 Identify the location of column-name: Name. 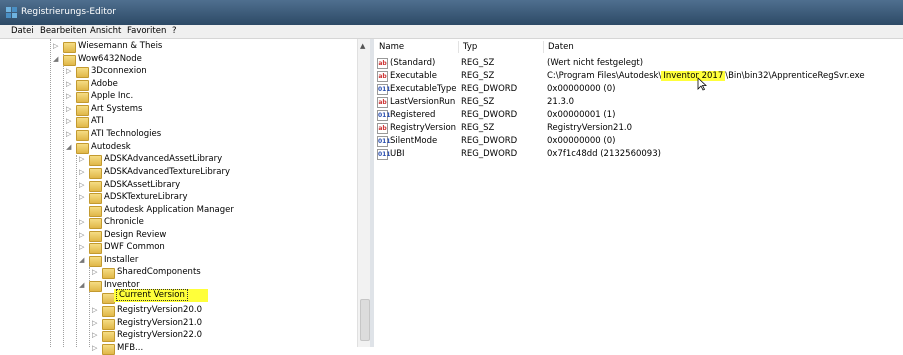
(391, 47).